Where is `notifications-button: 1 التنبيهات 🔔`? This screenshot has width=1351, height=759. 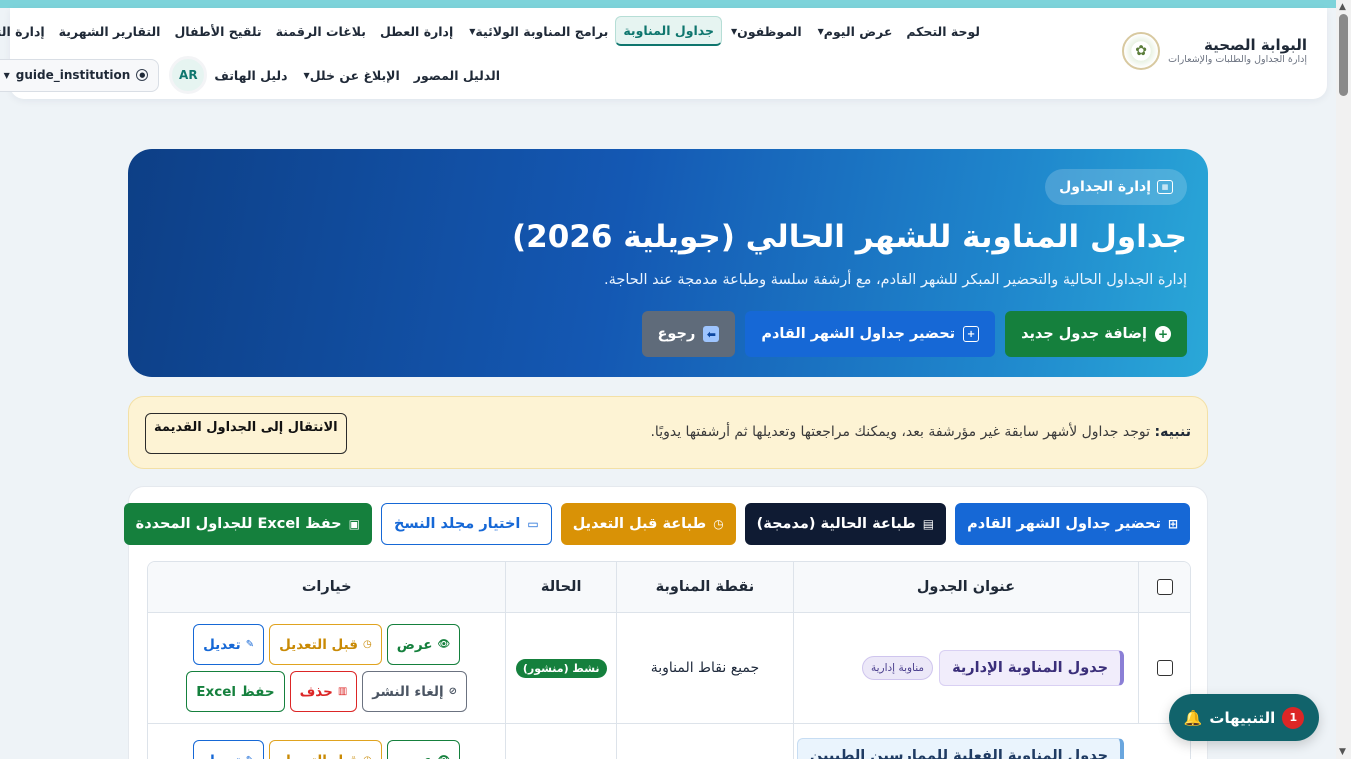 notifications-button: 1 التنبيهات 🔔 is located at coordinates (1244, 717).